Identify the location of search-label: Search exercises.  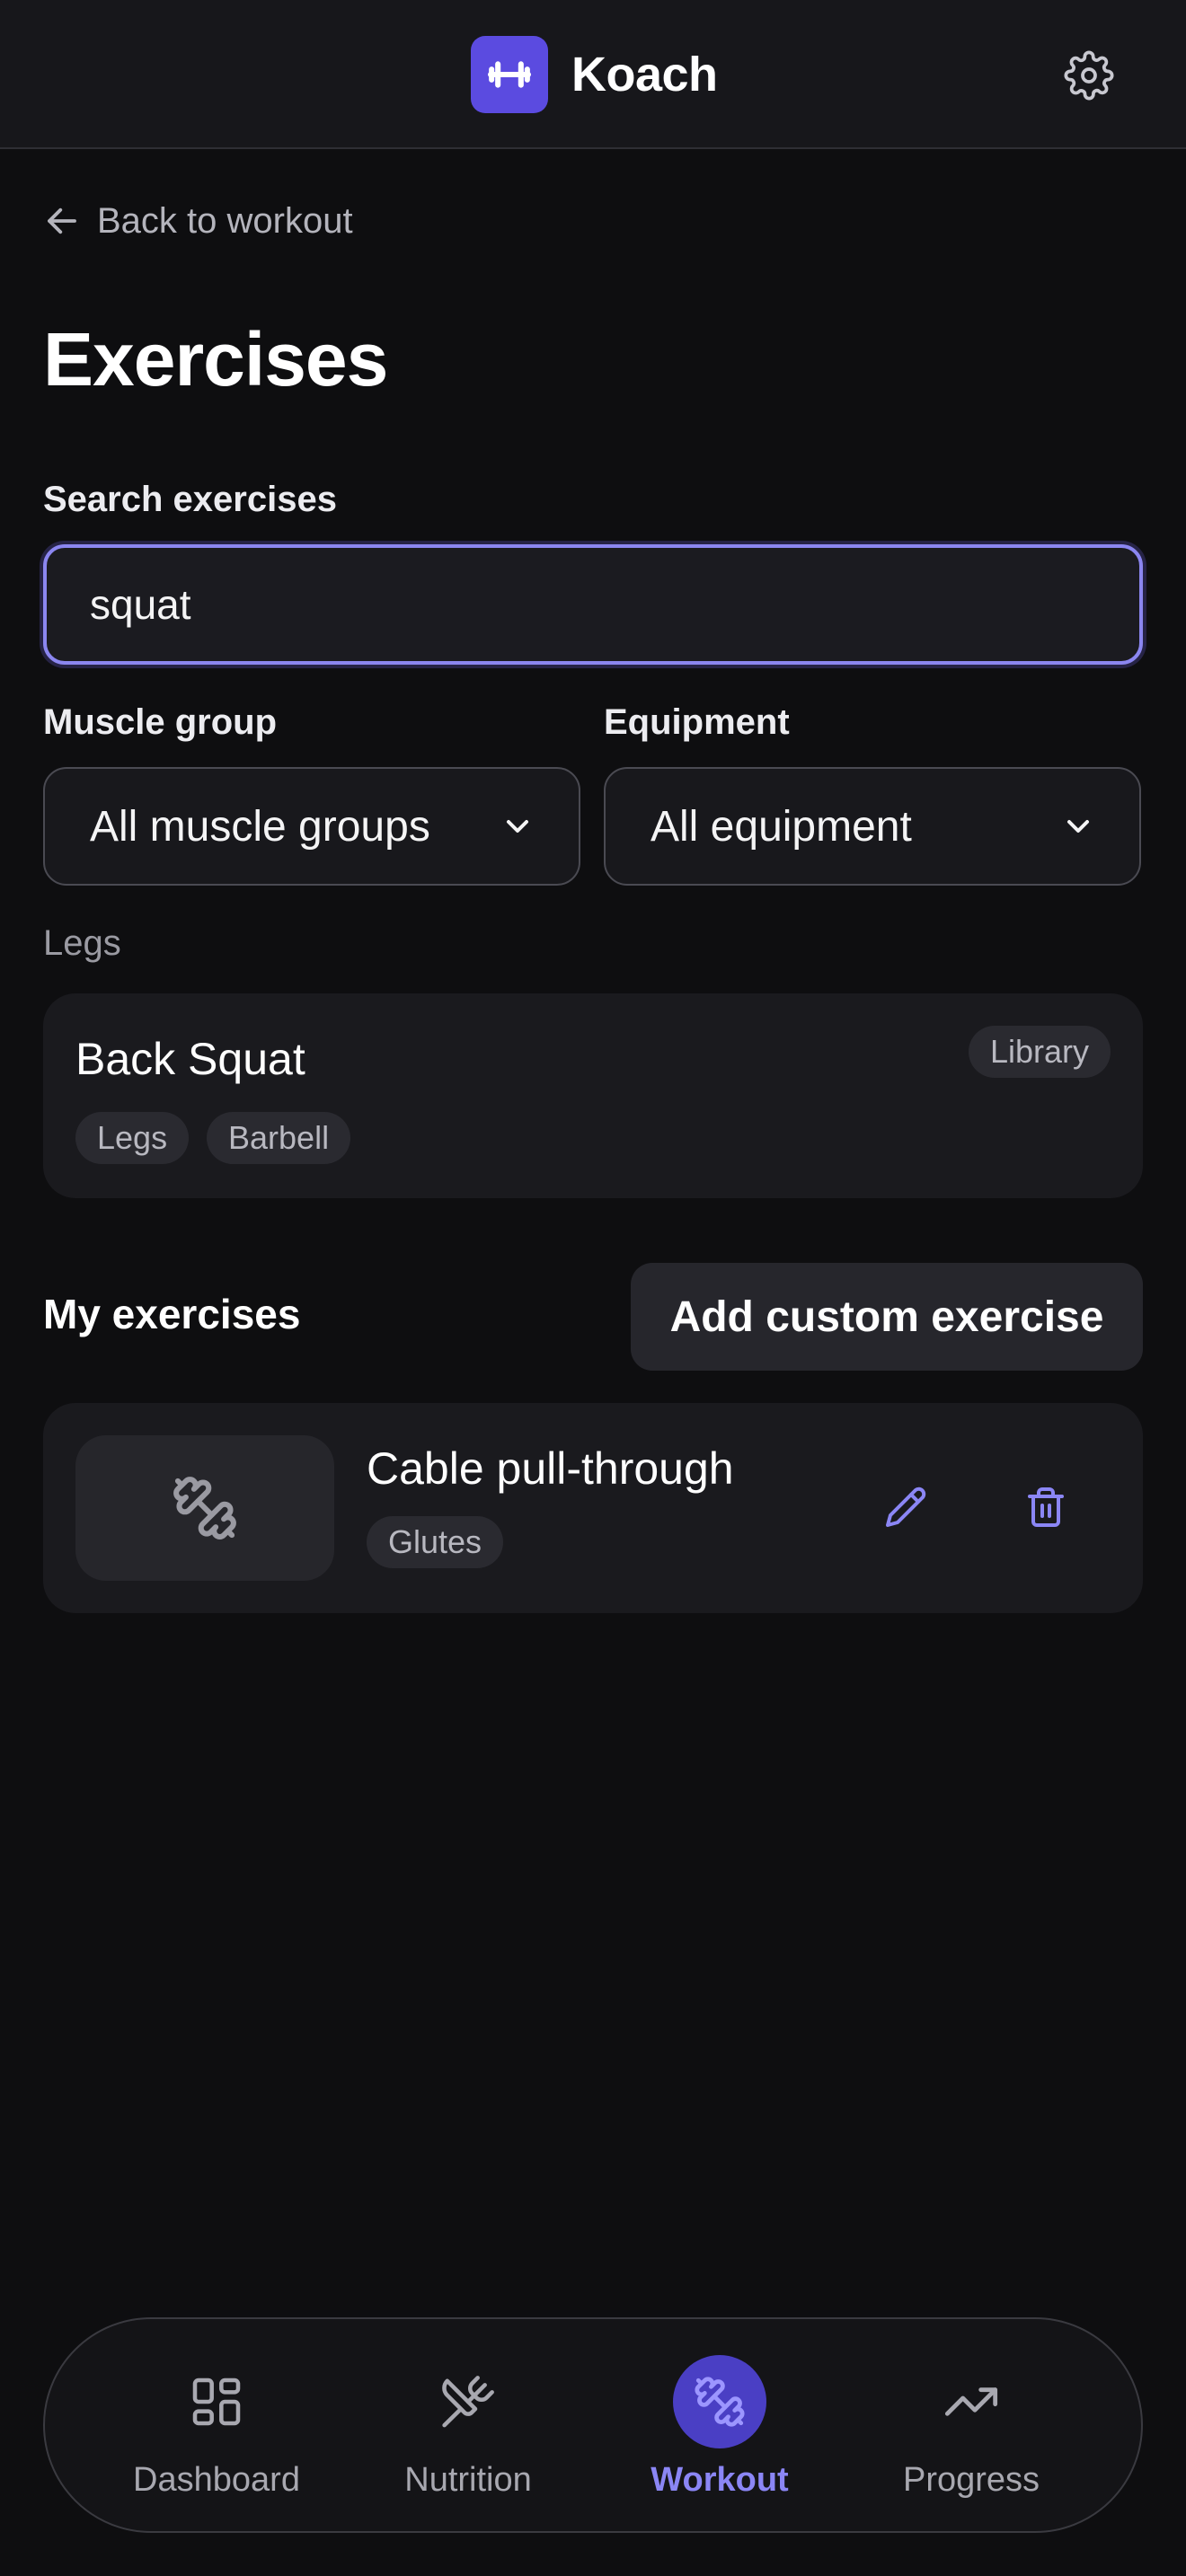
(190, 499).